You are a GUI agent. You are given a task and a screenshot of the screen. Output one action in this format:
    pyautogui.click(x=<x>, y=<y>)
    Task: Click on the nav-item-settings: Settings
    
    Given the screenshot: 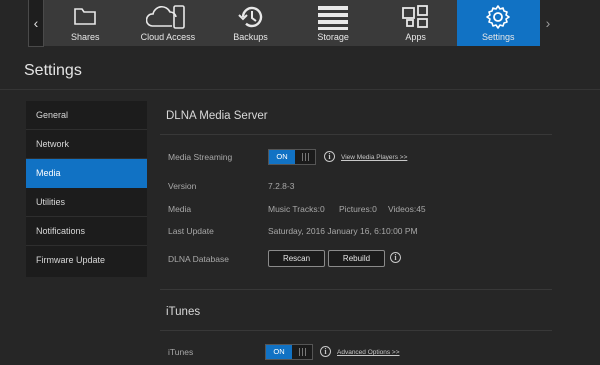 What is the action you would take?
    pyautogui.click(x=498, y=23)
    